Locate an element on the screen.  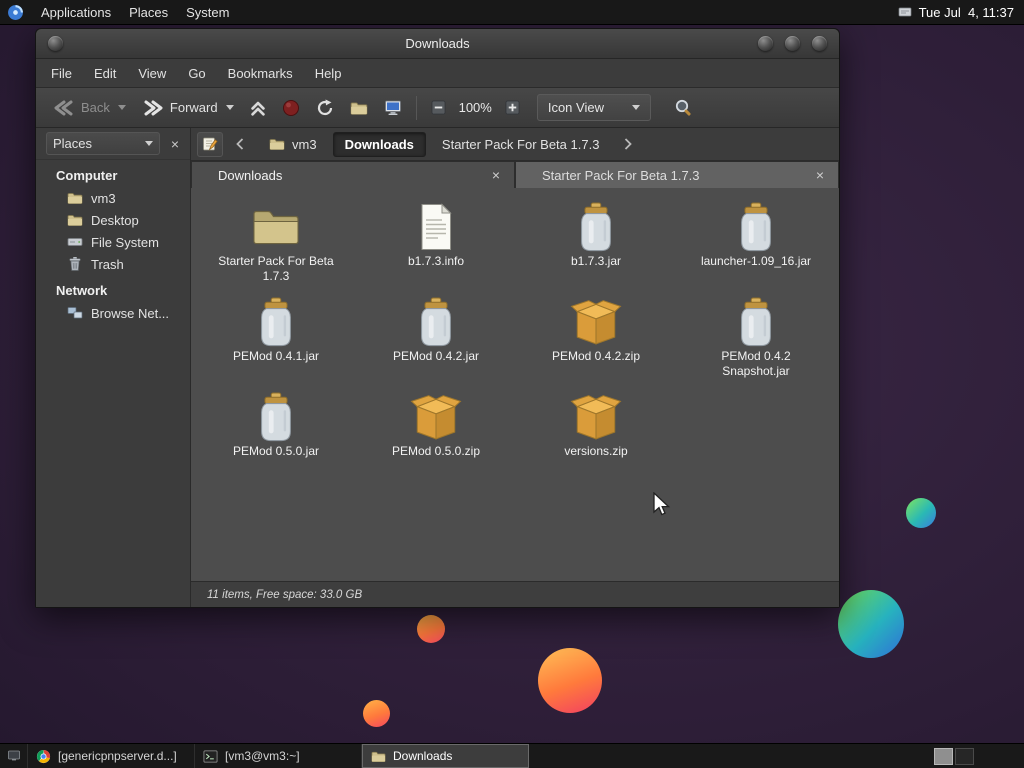
path-scroll-left-button is located at coordinates (240, 144).